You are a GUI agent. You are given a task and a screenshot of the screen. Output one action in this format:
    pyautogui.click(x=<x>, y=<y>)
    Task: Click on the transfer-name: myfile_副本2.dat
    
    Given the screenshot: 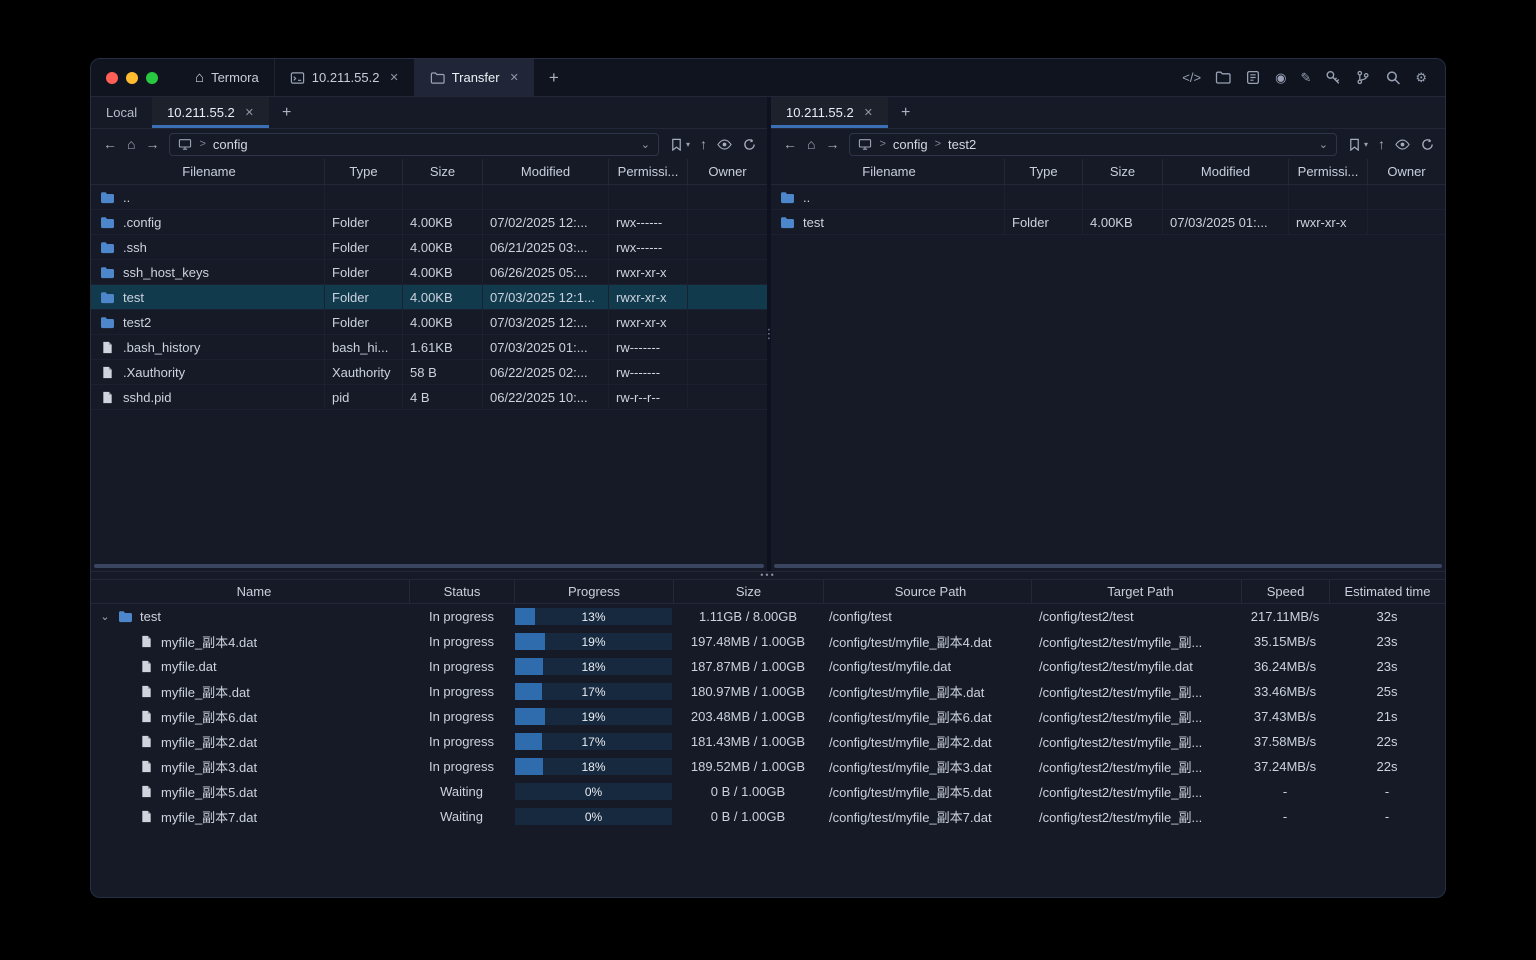 What is the action you would take?
    pyautogui.click(x=209, y=742)
    